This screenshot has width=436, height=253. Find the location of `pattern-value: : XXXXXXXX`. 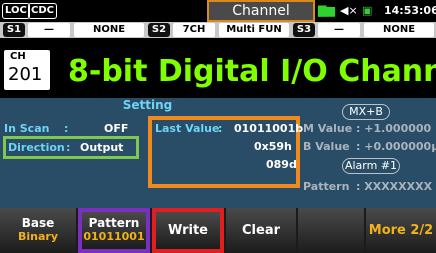

pattern-value: : XXXXXXXX is located at coordinates (394, 186).